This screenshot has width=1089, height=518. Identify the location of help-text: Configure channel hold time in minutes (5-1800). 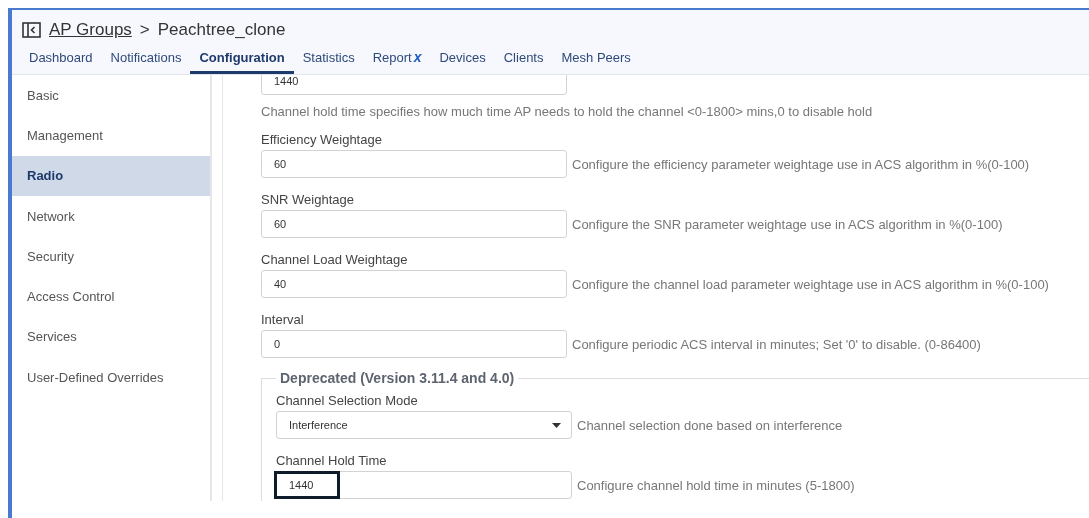
(716, 485).